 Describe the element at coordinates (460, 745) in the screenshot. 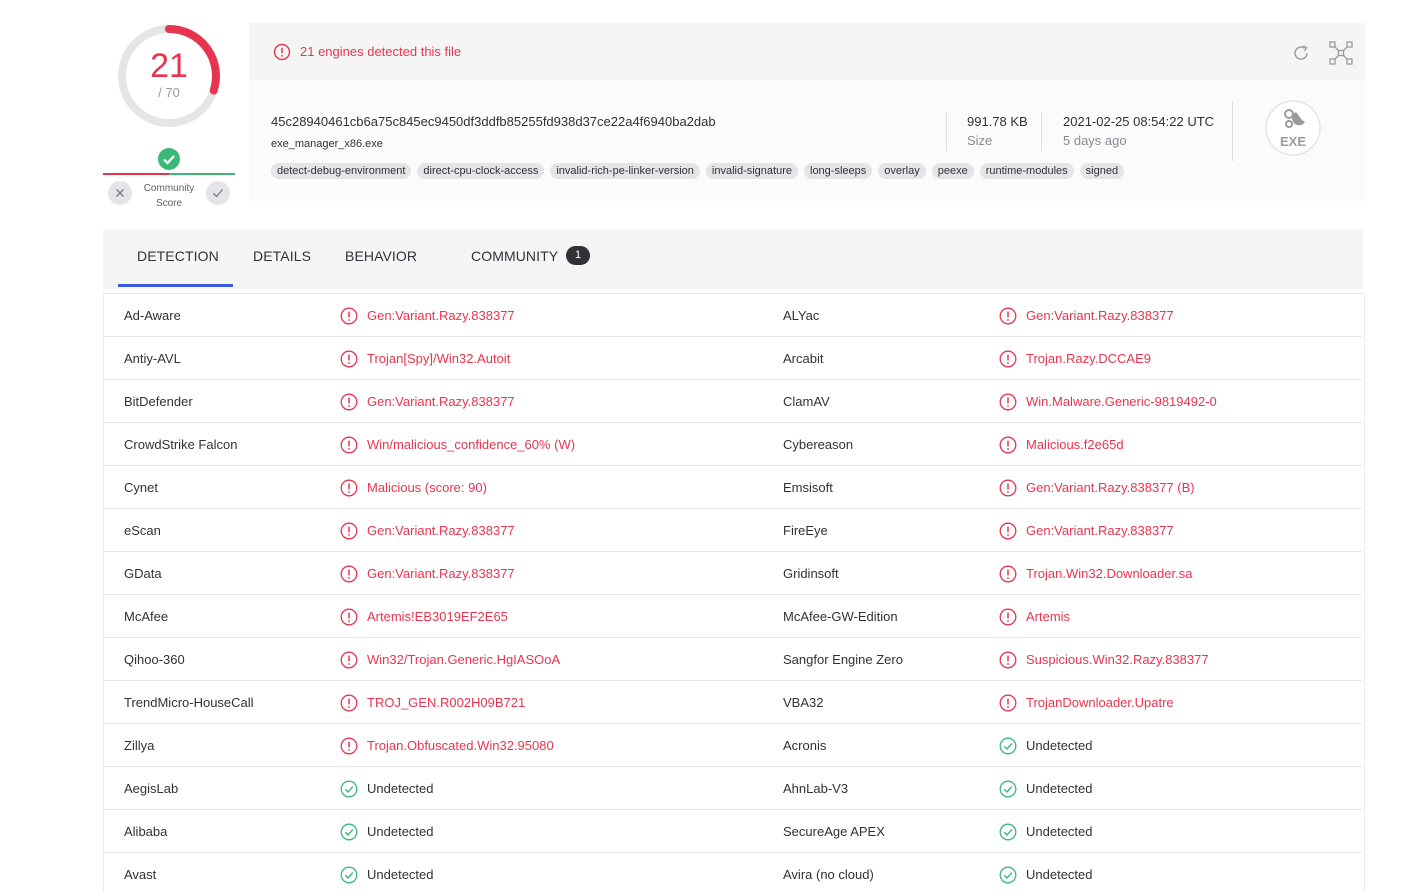

I see `detection-result: Trojan.Obfuscated.Win32.95080` at that location.